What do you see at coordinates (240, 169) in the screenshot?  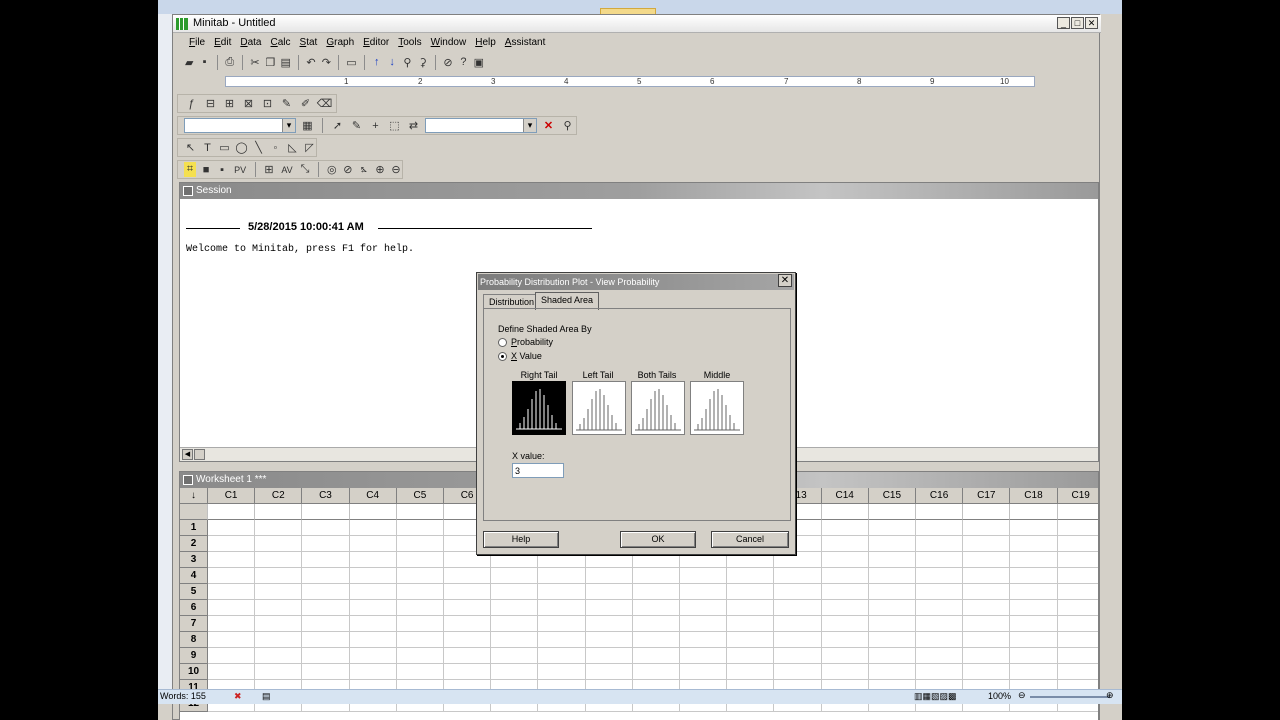 I see `pv-icon: PV` at bounding box center [240, 169].